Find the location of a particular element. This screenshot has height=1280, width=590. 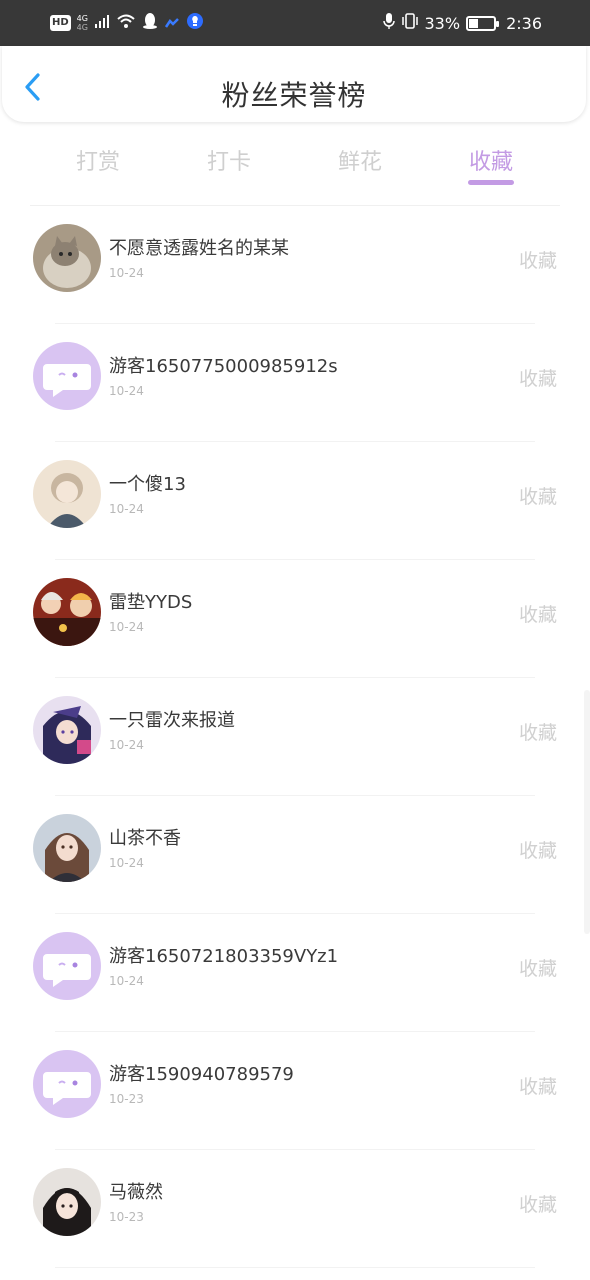

status-left: HD 4G 4G is located at coordinates (127, 23).